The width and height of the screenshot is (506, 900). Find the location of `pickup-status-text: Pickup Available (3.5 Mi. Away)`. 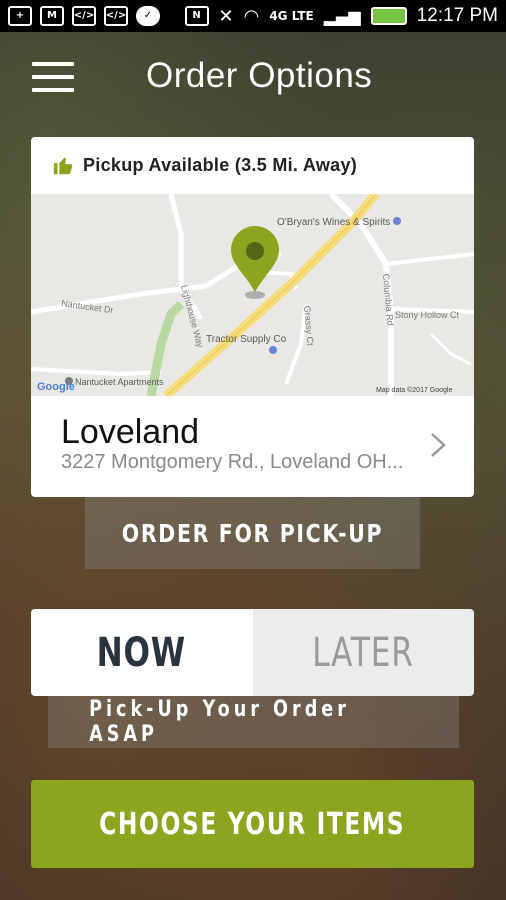

pickup-status-text: Pickup Available (3.5 Mi. Away) is located at coordinates (220, 164).